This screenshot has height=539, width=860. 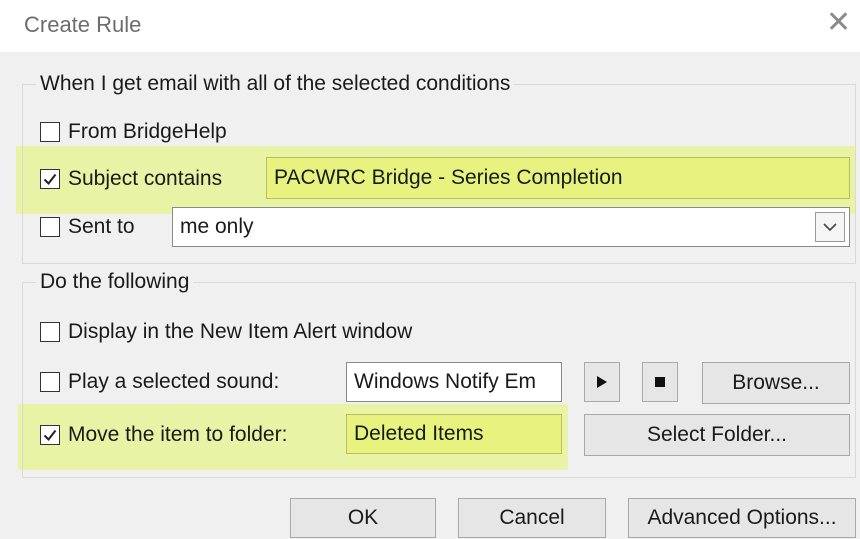 I want to click on subject-input: PACWRC Bridge - Series Completion, so click(x=558, y=178).